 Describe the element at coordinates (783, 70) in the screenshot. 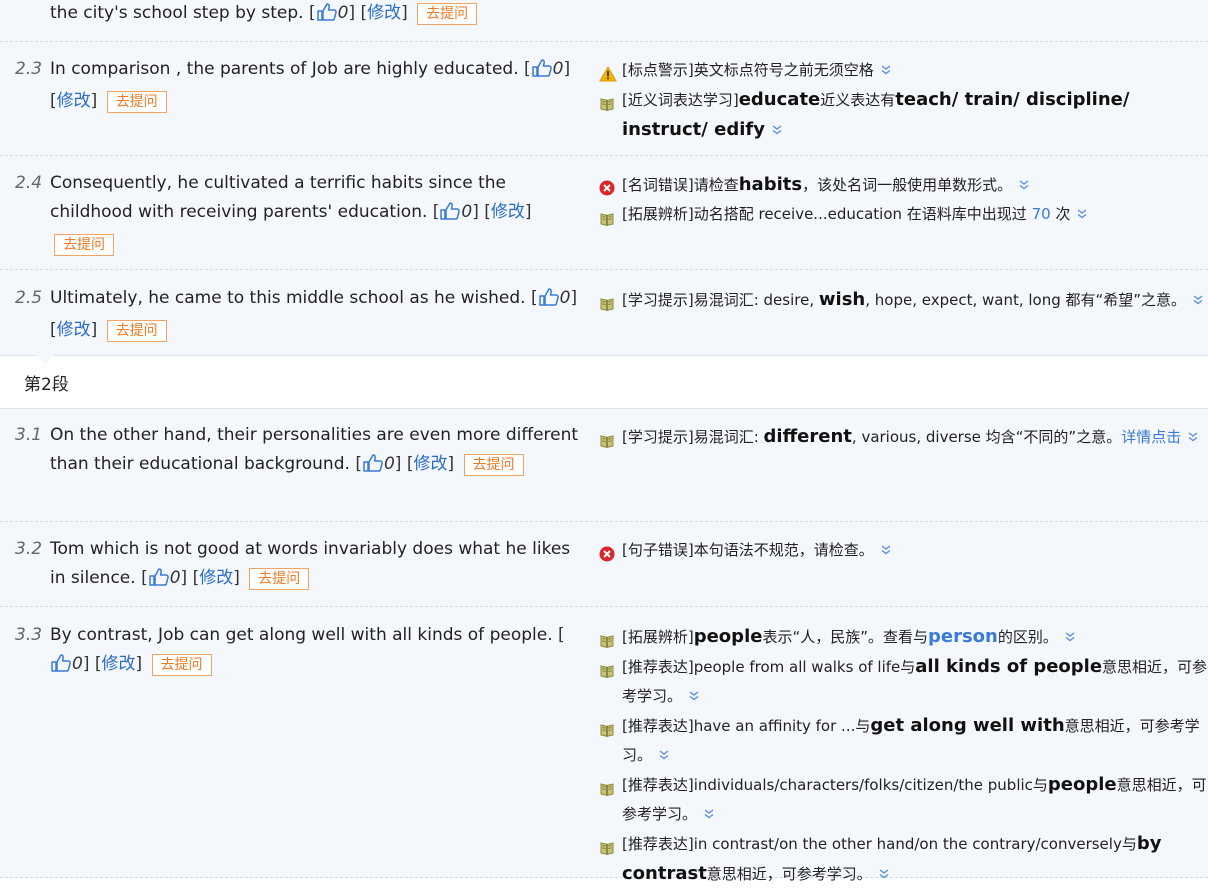

I see `suggestion-text: 英文标点符号之前无须空格` at that location.